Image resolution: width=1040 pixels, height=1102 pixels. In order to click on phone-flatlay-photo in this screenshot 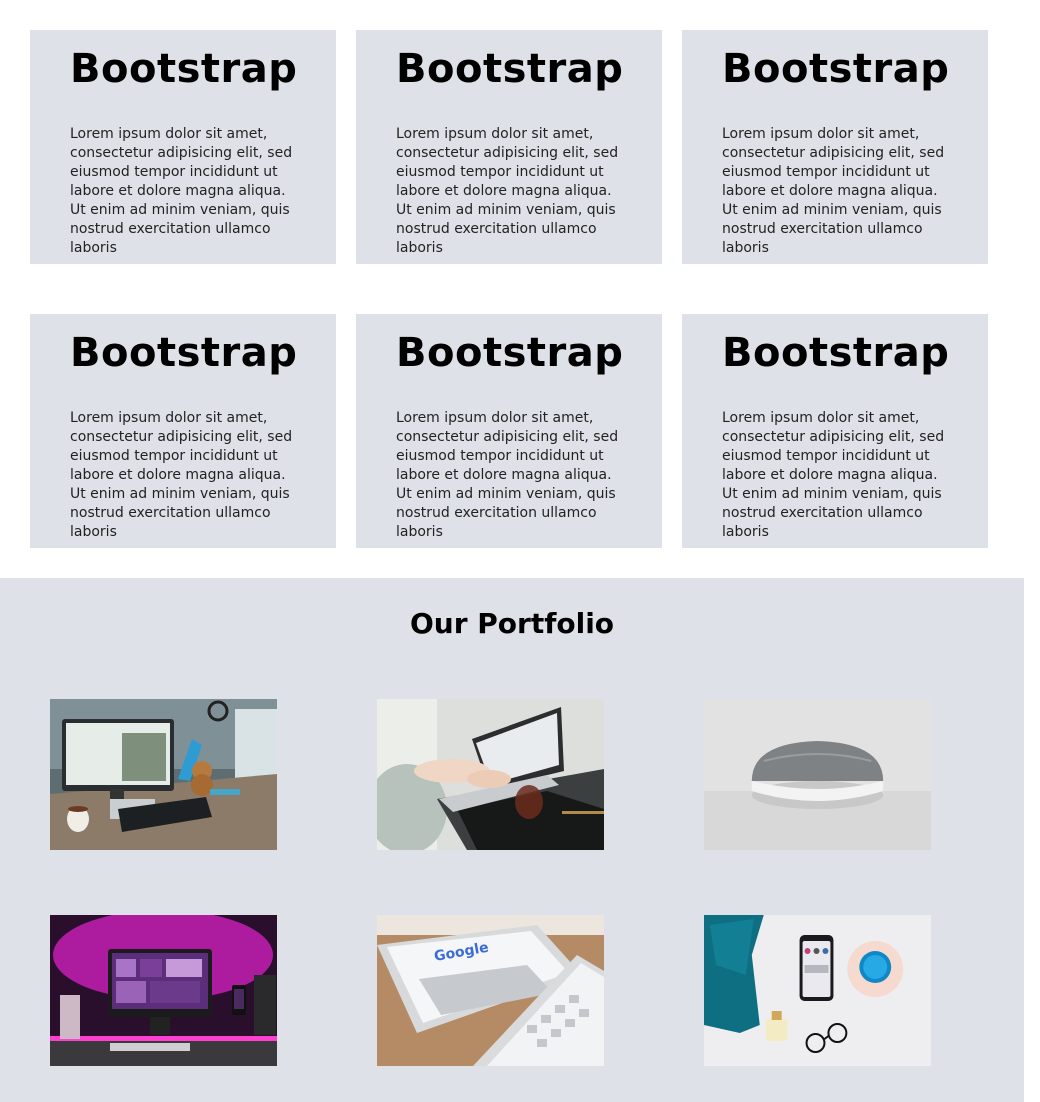, I will do `click(817, 990)`.